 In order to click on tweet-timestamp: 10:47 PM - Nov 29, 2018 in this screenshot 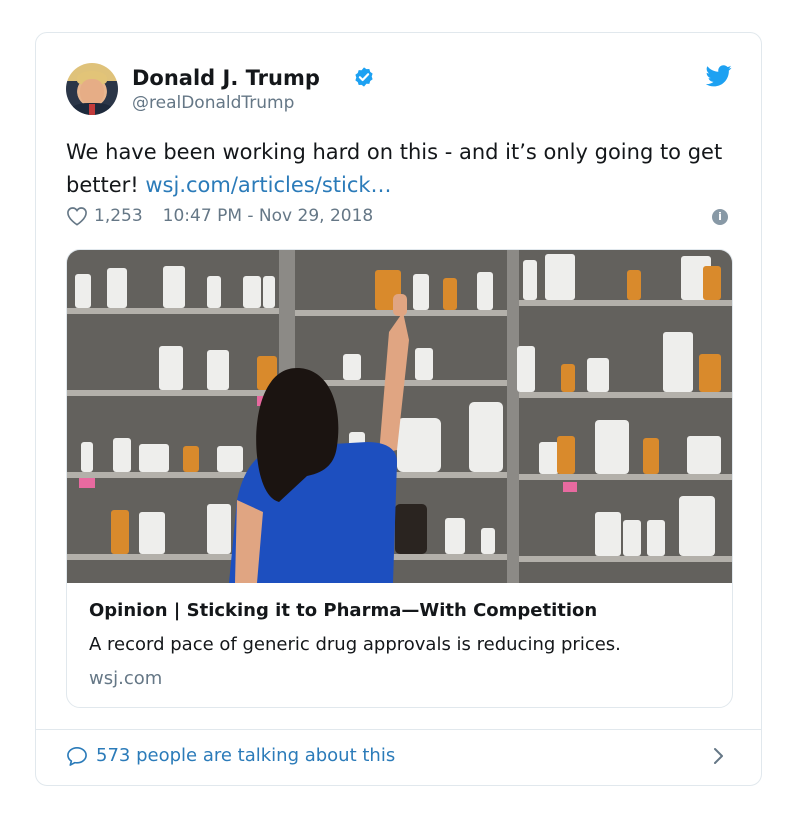, I will do `click(268, 216)`.